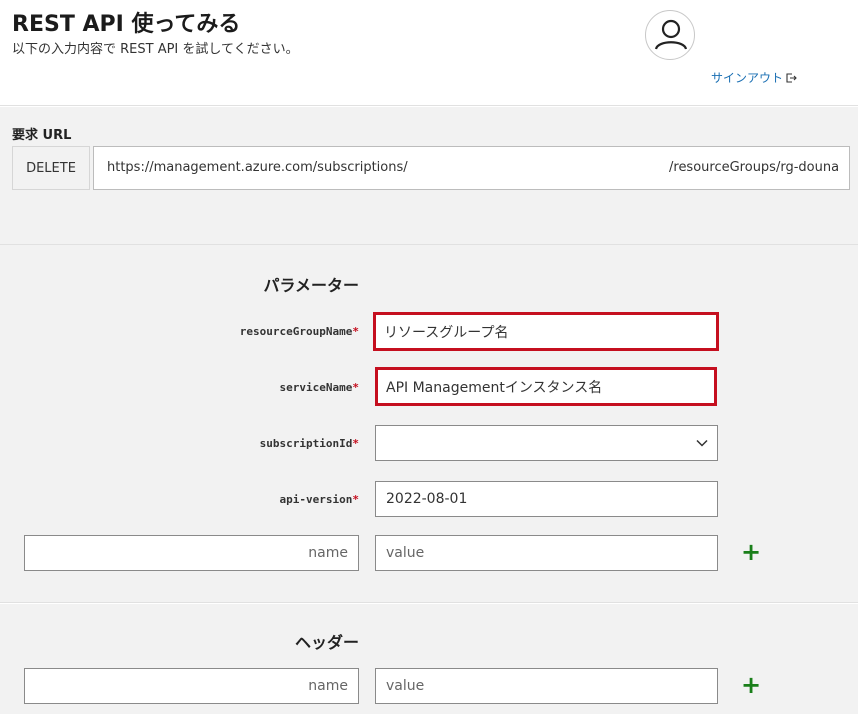 This screenshot has height=714, width=858. Describe the element at coordinates (299, 331) in the screenshot. I see `param-label-resource-group: resourceGroupName*` at that location.